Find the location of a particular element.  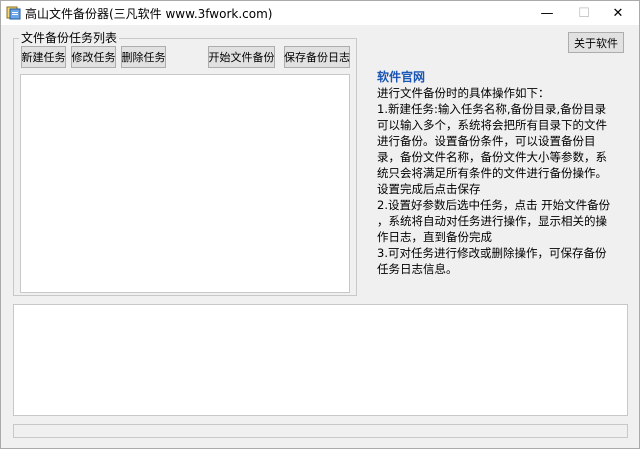

save-log-button: 保存备份日志 is located at coordinates (317, 57).